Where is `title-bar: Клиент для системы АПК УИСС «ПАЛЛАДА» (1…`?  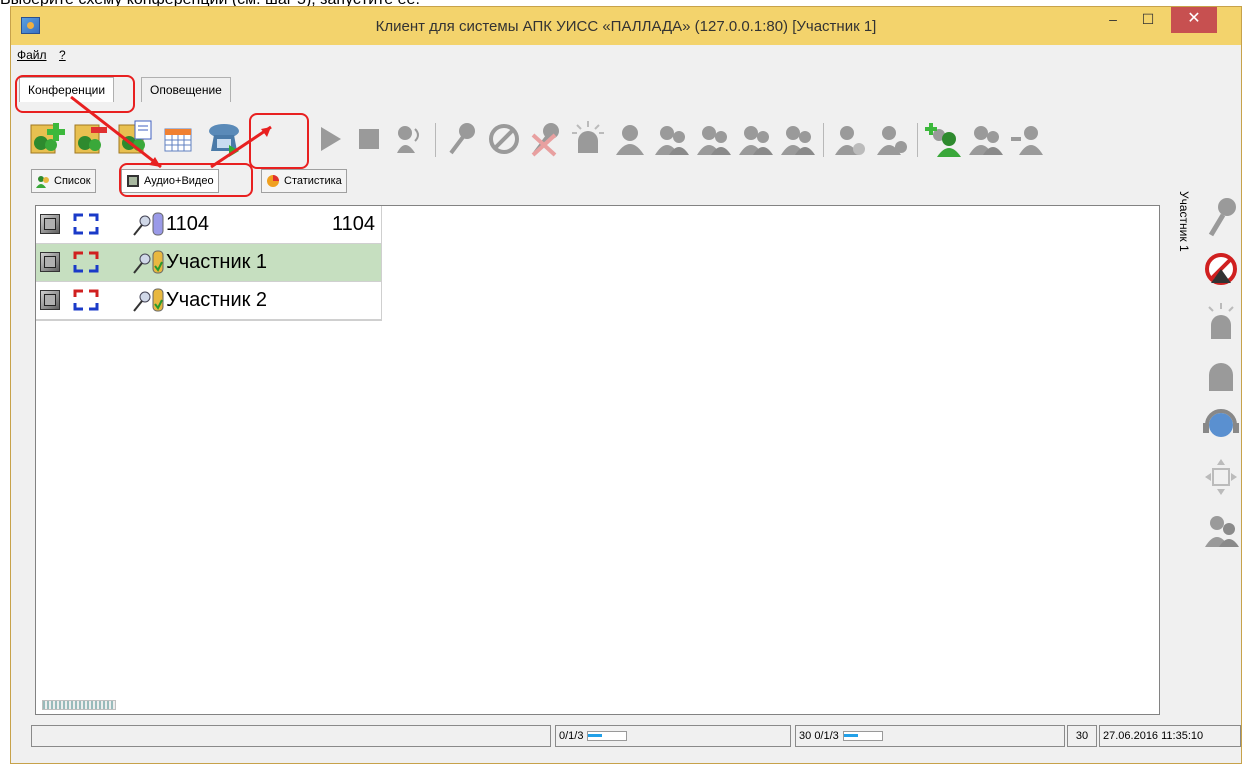
title-bar: Клиент для системы АПК УИСС «ПАЛЛАДА» (1… is located at coordinates (626, 26).